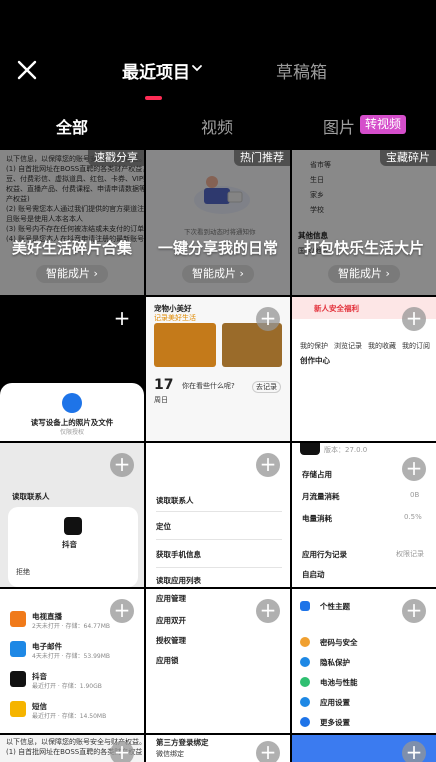 The height and width of the screenshot is (762, 436). What do you see at coordinates (382, 346) in the screenshot?
I see `tile-text-line: 我的收藏` at bounding box center [382, 346].